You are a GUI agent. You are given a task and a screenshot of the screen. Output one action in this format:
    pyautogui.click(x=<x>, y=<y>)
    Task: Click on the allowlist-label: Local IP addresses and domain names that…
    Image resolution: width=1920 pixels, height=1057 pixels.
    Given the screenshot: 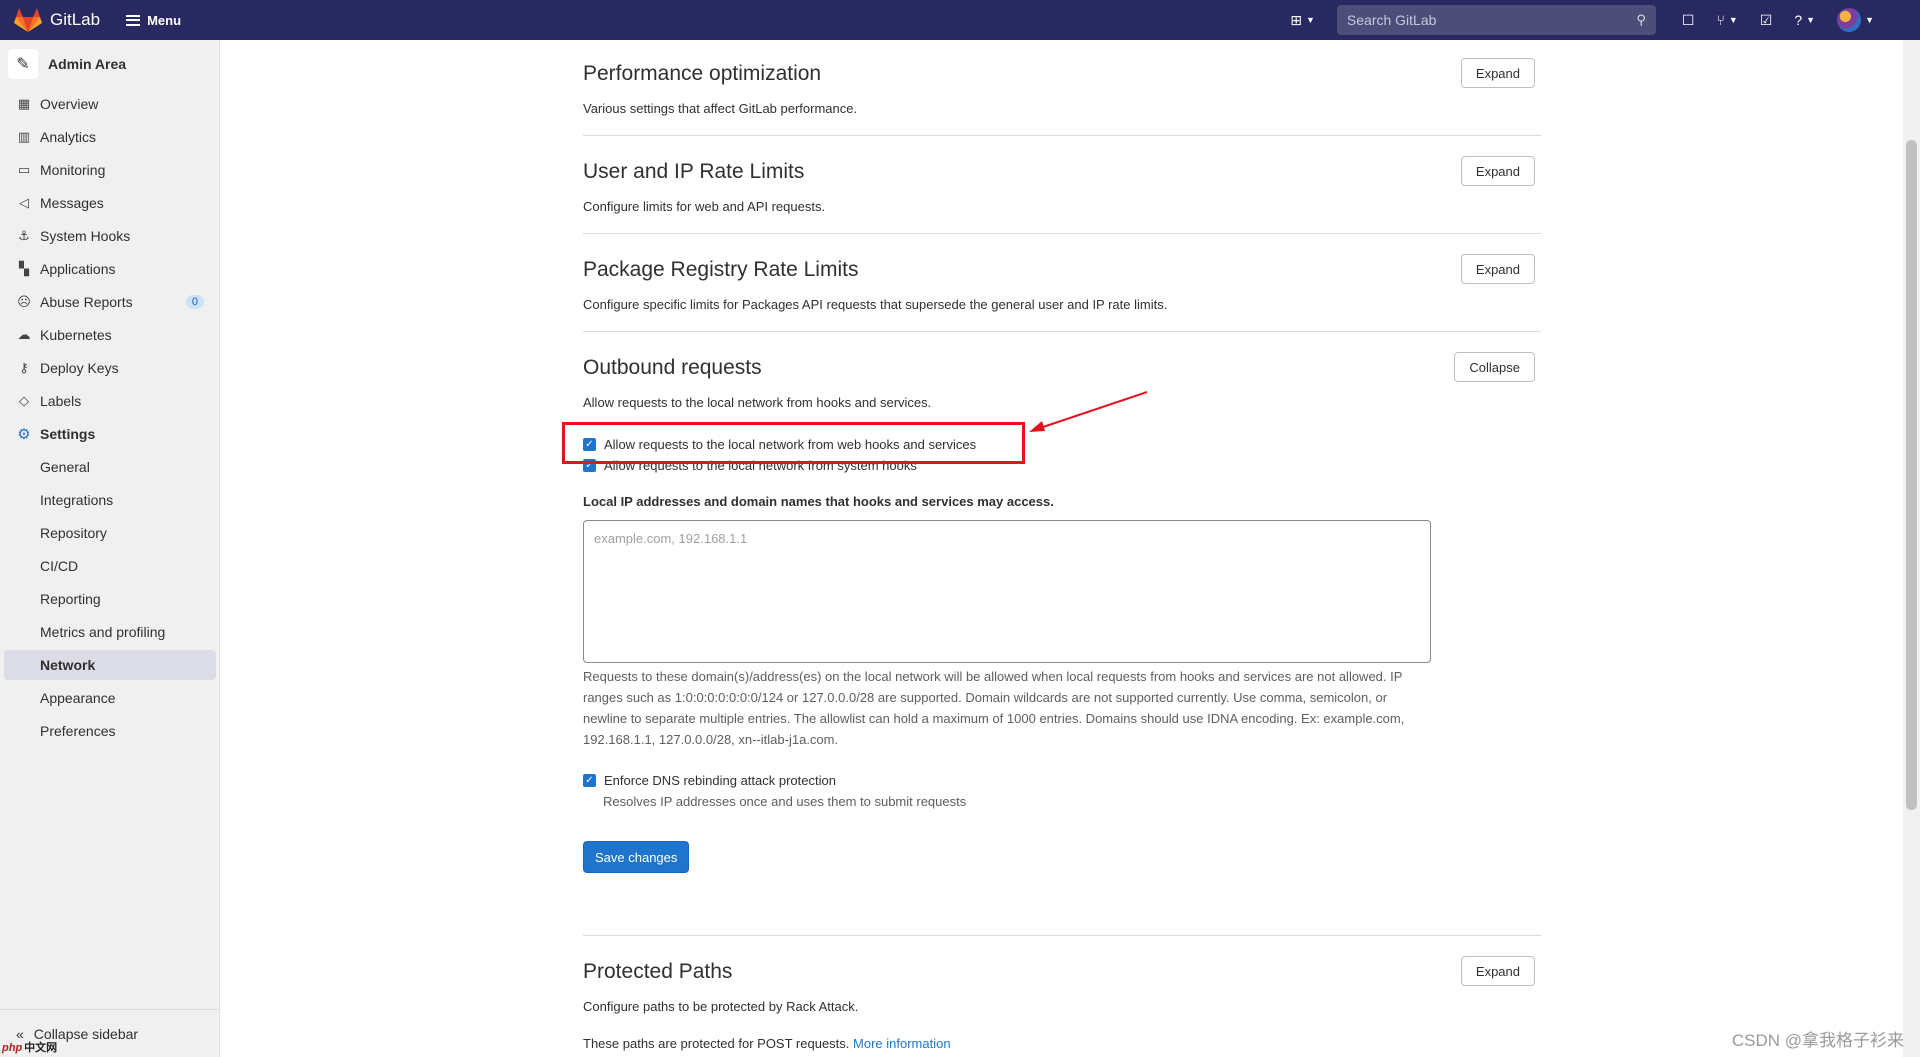 What is the action you would take?
    pyautogui.click(x=818, y=501)
    